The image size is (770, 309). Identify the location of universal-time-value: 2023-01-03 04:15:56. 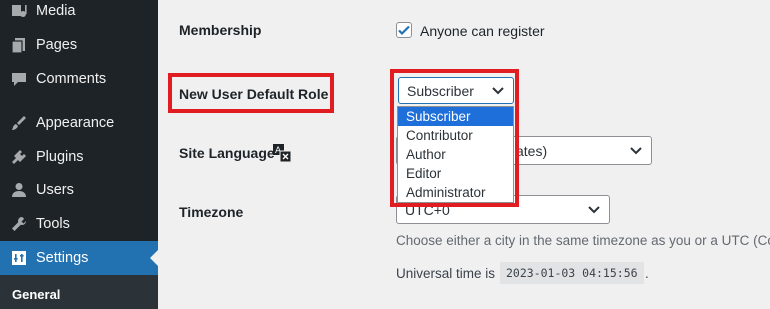
(572, 273).